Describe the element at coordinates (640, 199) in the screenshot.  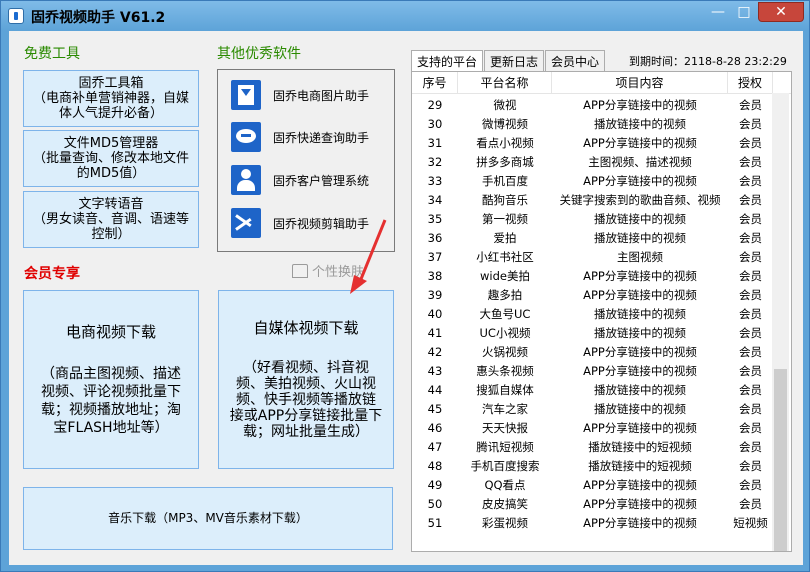
I see `table-cell: 关键字搜索到的歌曲音频、视频` at that location.